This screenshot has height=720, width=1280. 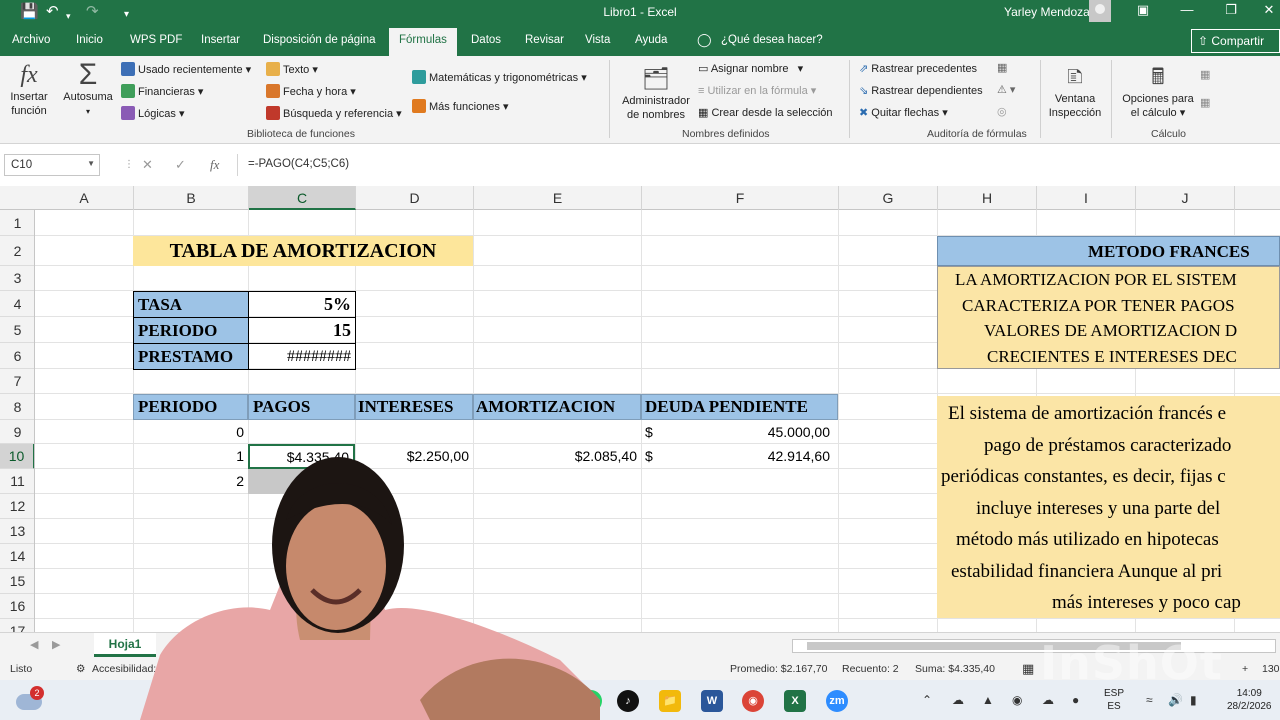 What do you see at coordinates (752, 456) in the screenshot?
I see `cell-deuda: 42.914,60` at bounding box center [752, 456].